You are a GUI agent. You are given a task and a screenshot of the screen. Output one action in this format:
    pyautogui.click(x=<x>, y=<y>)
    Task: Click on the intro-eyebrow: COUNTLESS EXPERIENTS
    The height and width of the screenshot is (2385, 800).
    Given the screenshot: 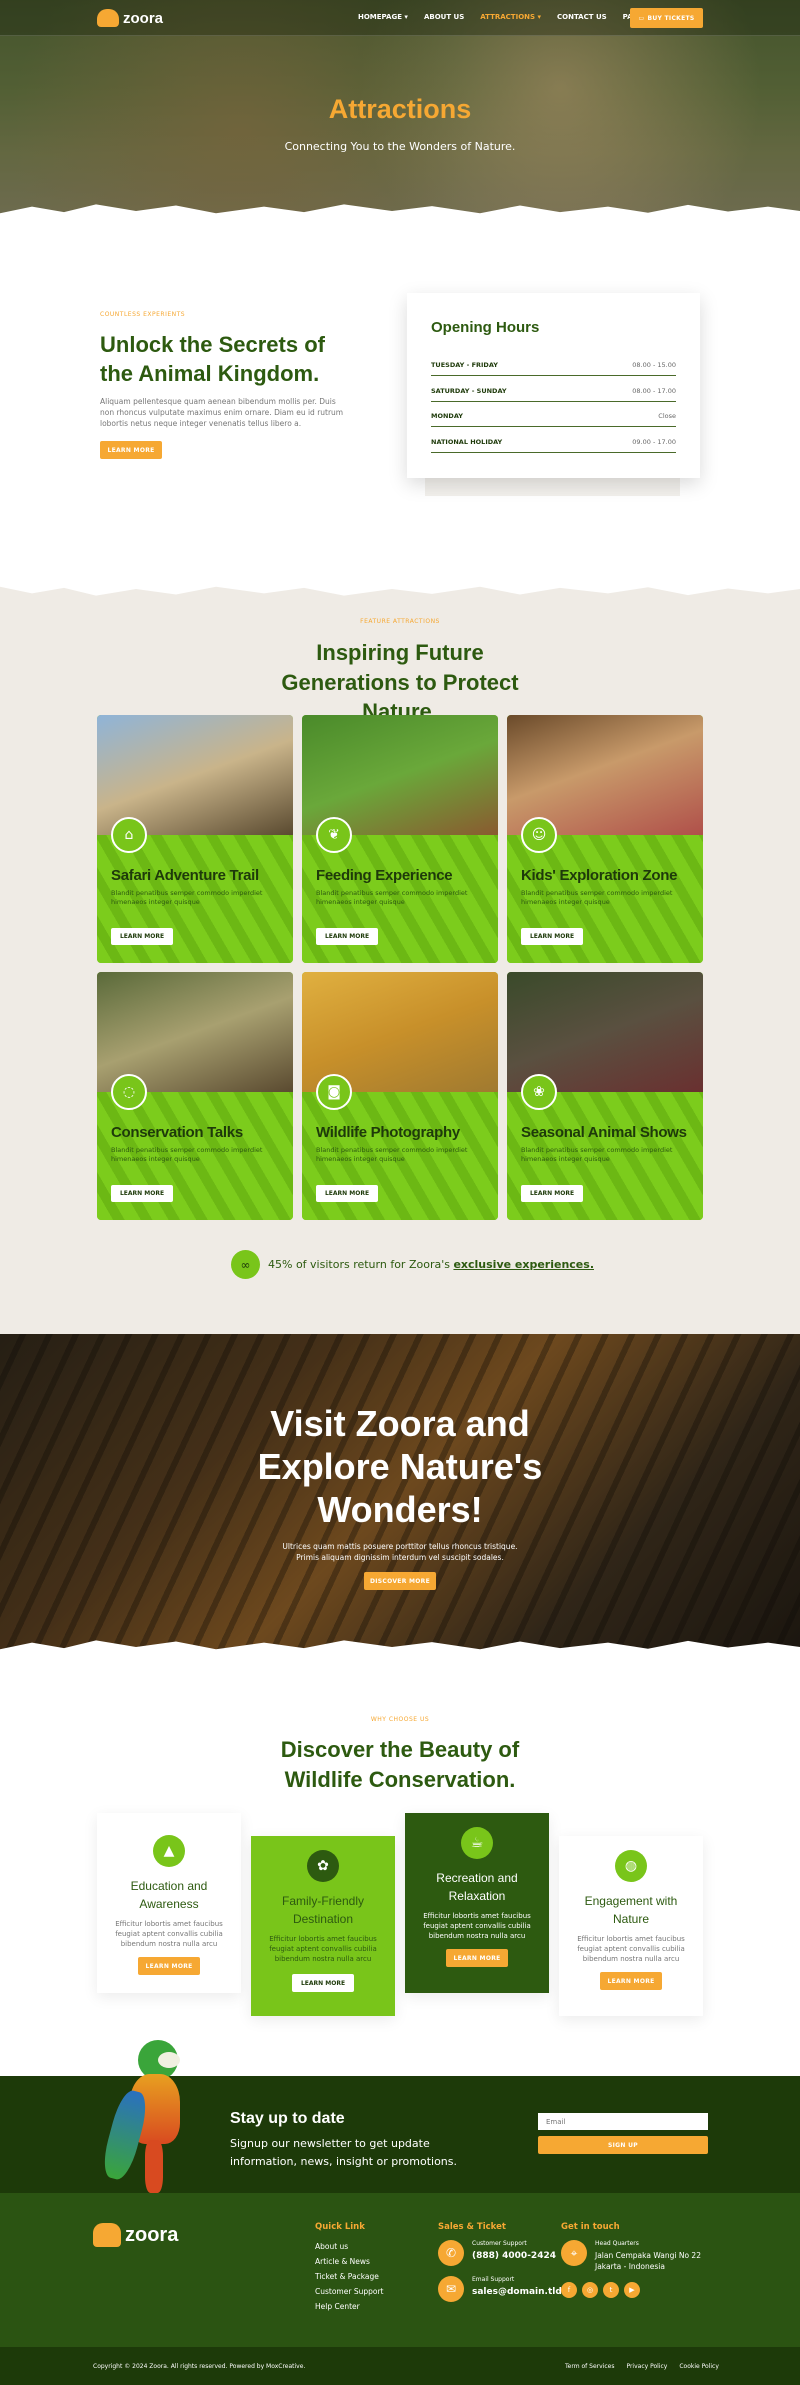 What is the action you would take?
    pyautogui.click(x=143, y=314)
    